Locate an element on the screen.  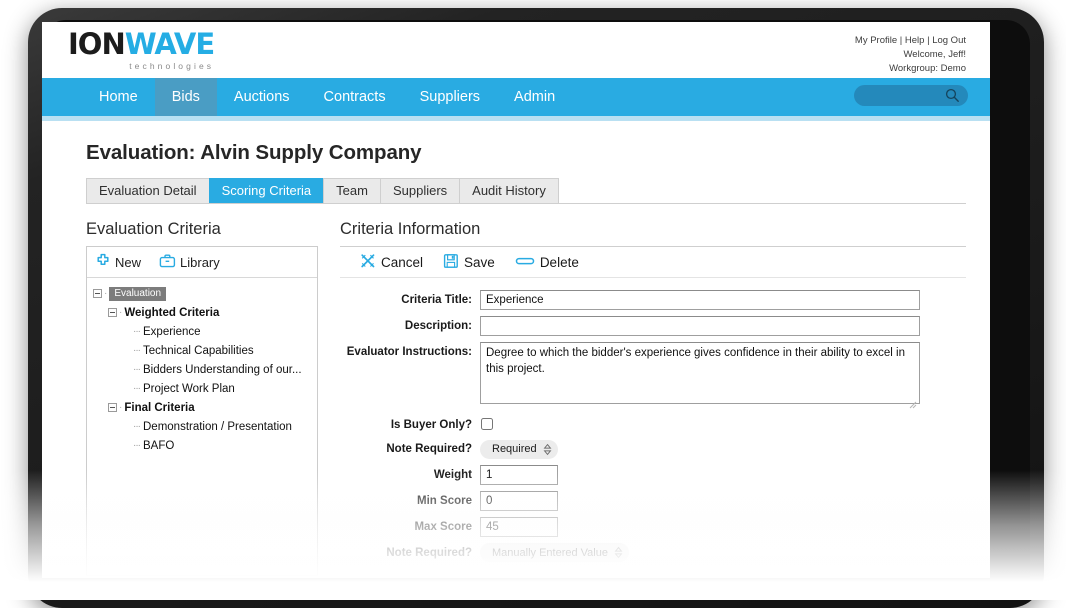
field-row-max-score: Max Score is located at coordinates (653, 526).